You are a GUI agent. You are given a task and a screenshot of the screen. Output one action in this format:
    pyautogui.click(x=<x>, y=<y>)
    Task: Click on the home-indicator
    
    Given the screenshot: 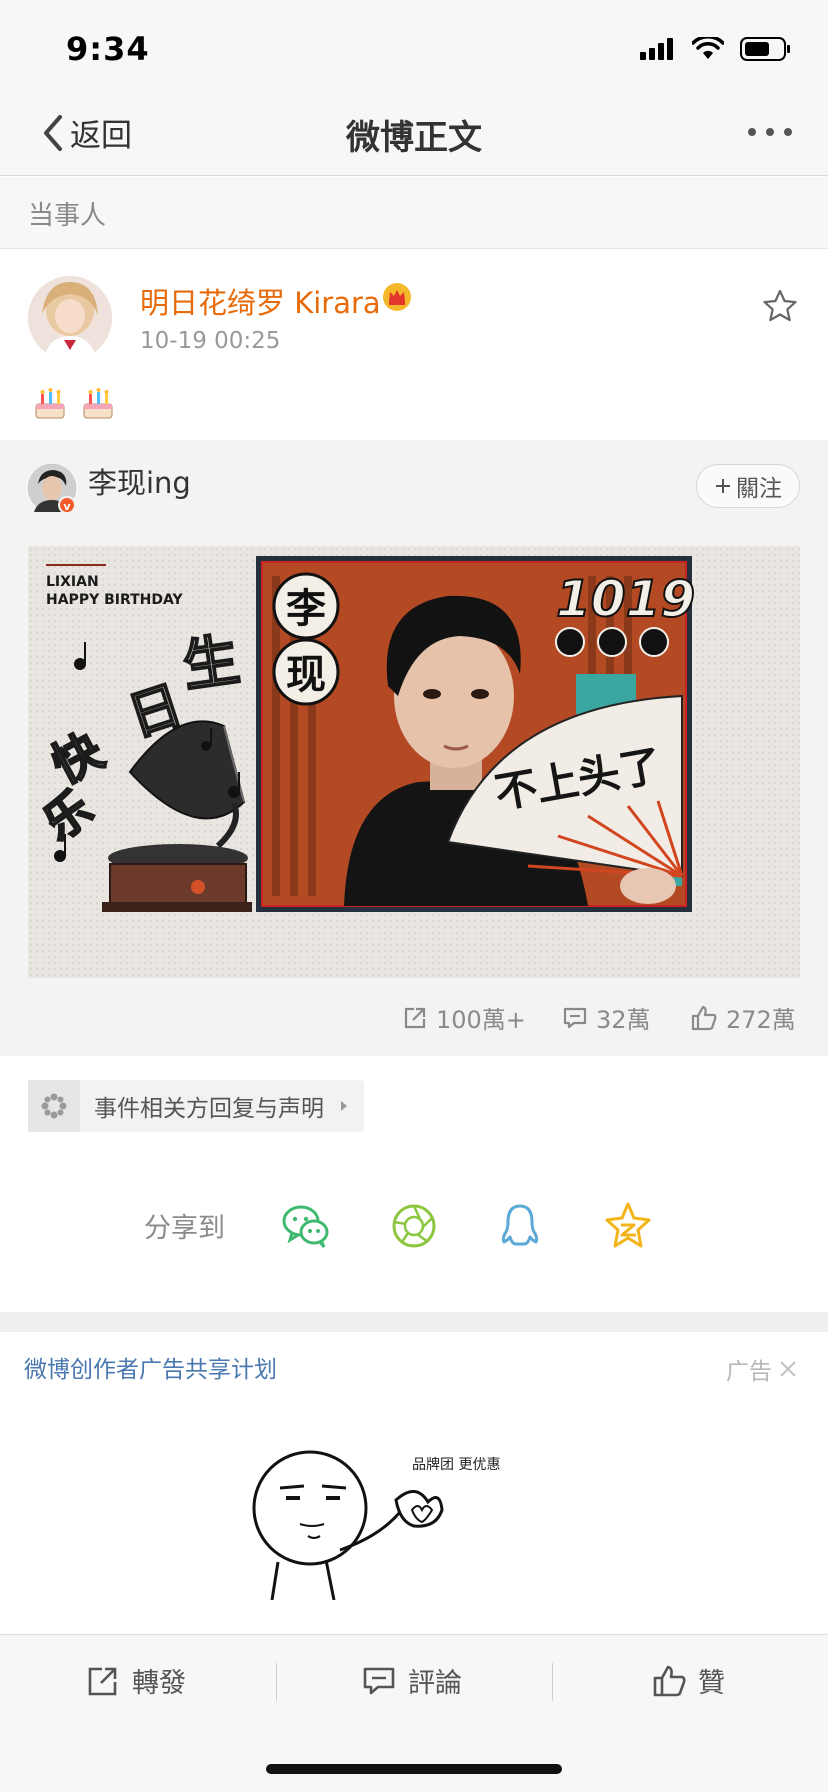 What is the action you would take?
    pyautogui.click(x=414, y=1769)
    